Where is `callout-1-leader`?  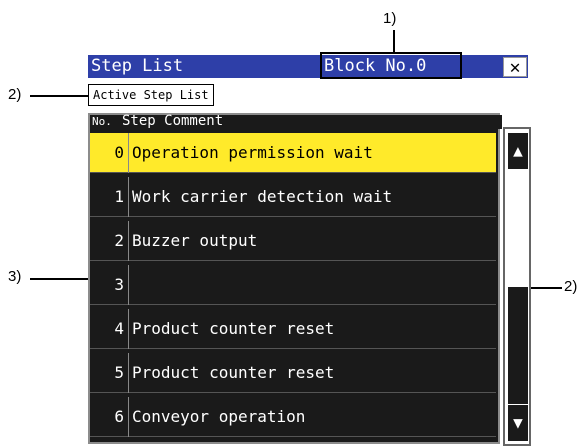
callout-1-leader is located at coordinates (394, 41).